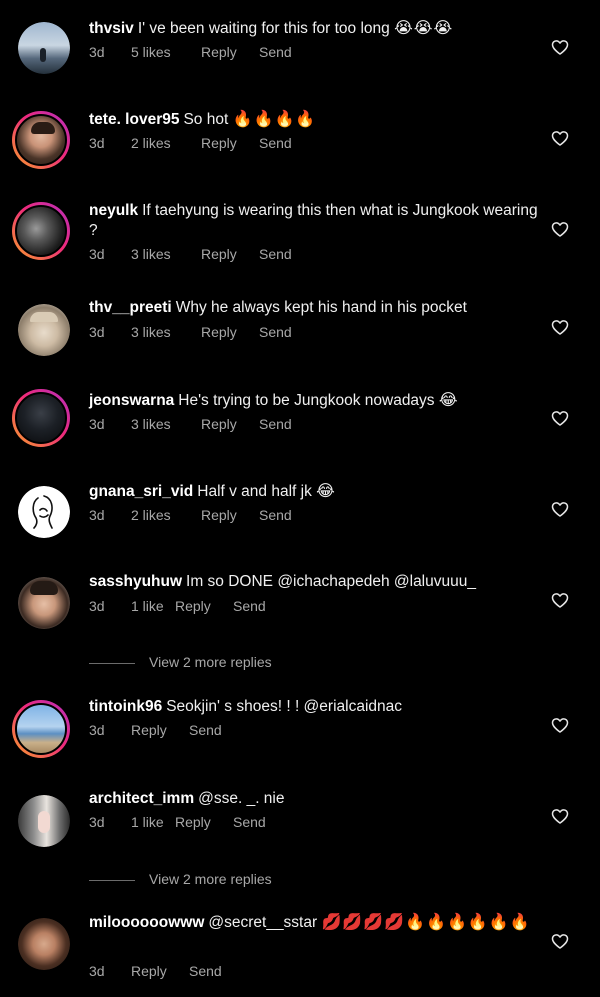  What do you see at coordinates (134, 119) in the screenshot?
I see `comment-username: tete. lover95` at bounding box center [134, 119].